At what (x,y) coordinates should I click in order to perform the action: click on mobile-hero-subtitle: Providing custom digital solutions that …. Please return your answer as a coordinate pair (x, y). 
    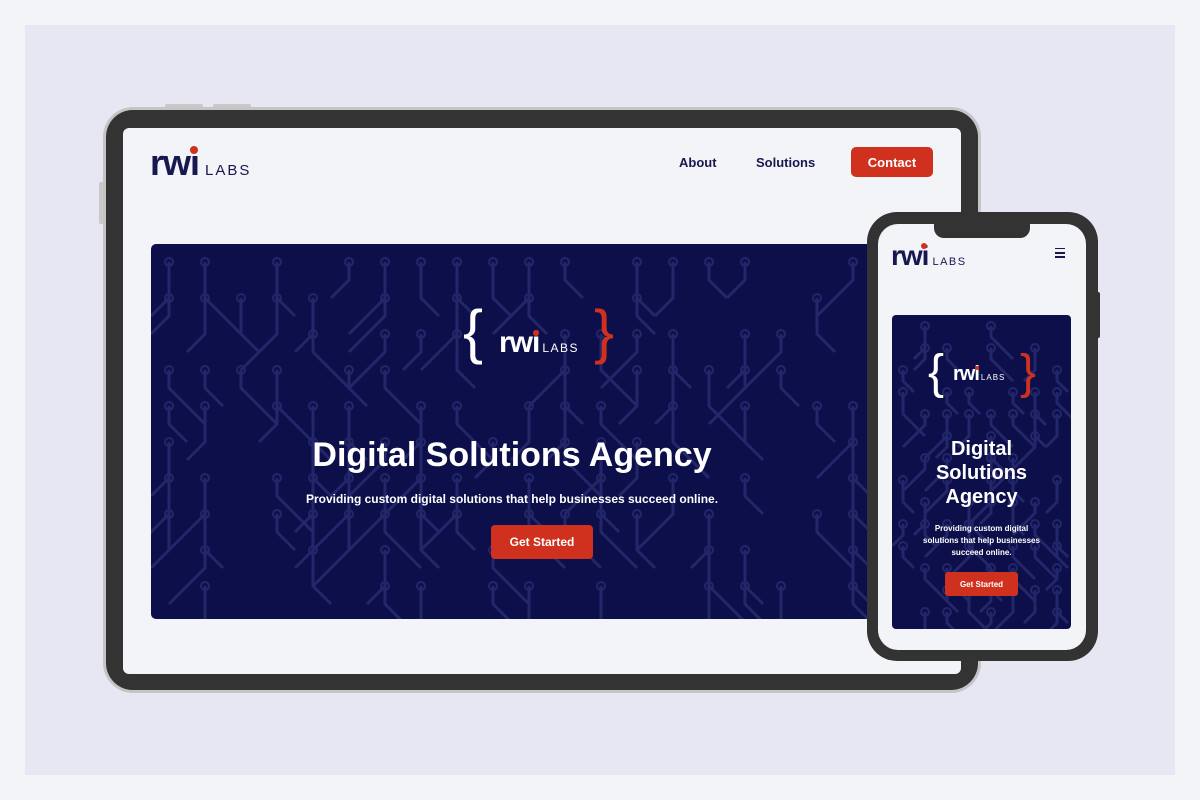
    Looking at the image, I should click on (981, 541).